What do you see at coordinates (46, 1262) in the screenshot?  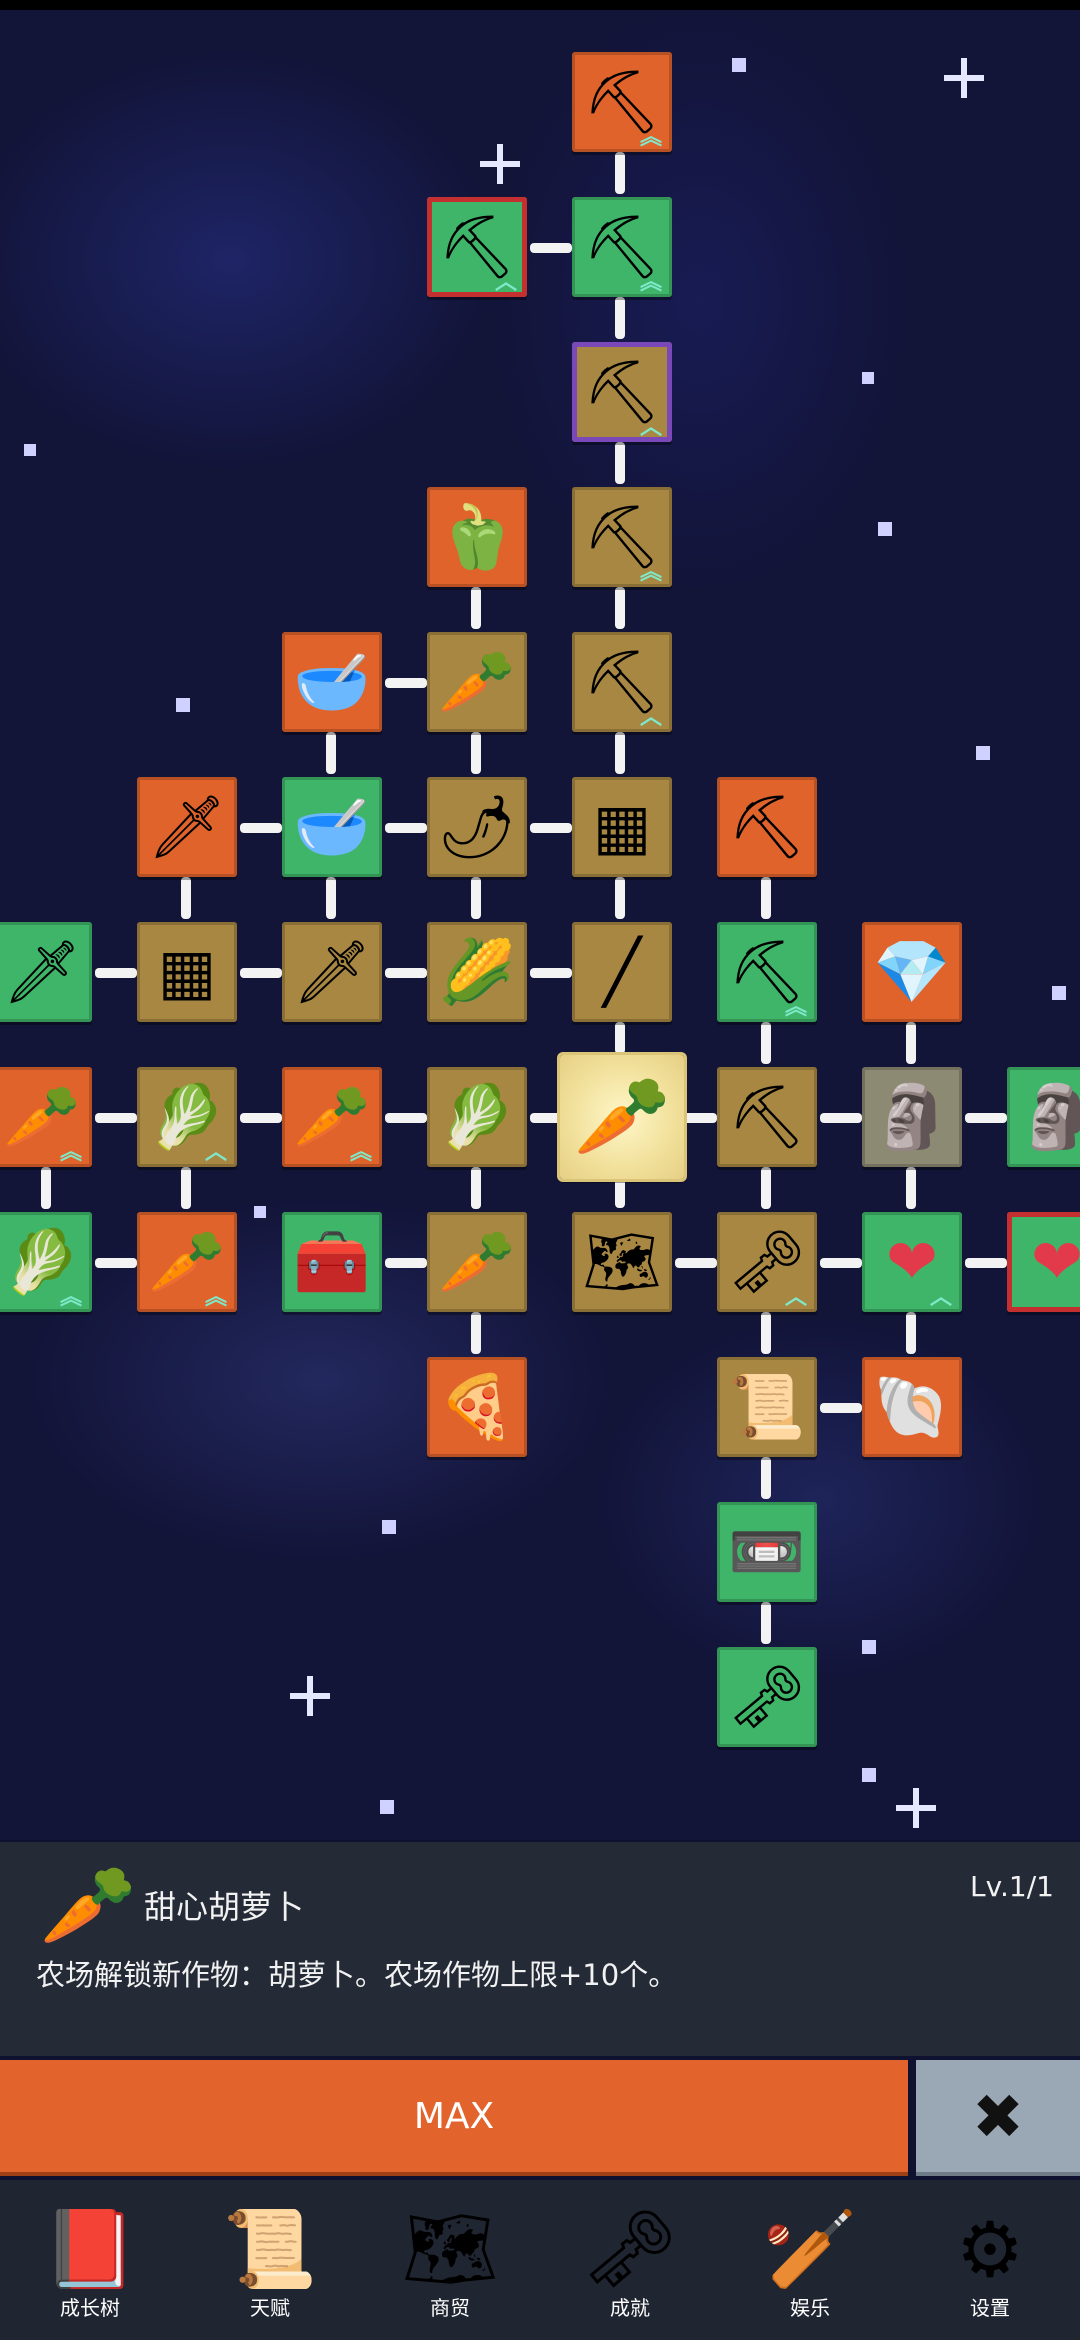 I see `skill-node-cabbage: 🥬 ︽` at bounding box center [46, 1262].